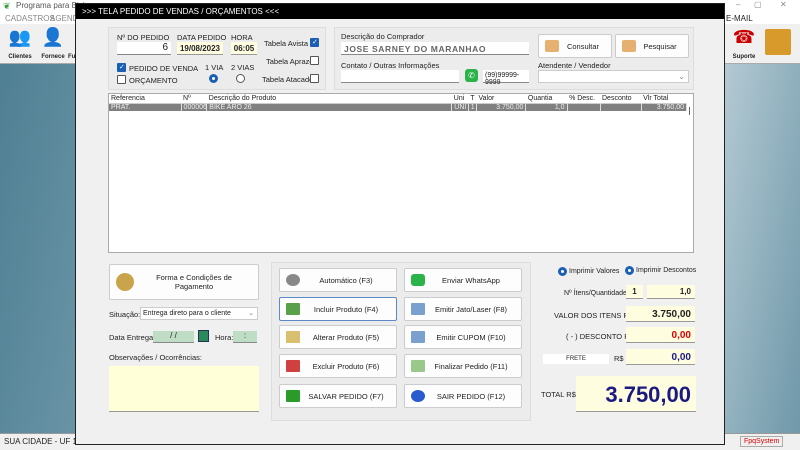 The height and width of the screenshot is (450, 800). Describe the element at coordinates (173, 337) in the screenshot. I see `delivery-date-field: / /` at that location.